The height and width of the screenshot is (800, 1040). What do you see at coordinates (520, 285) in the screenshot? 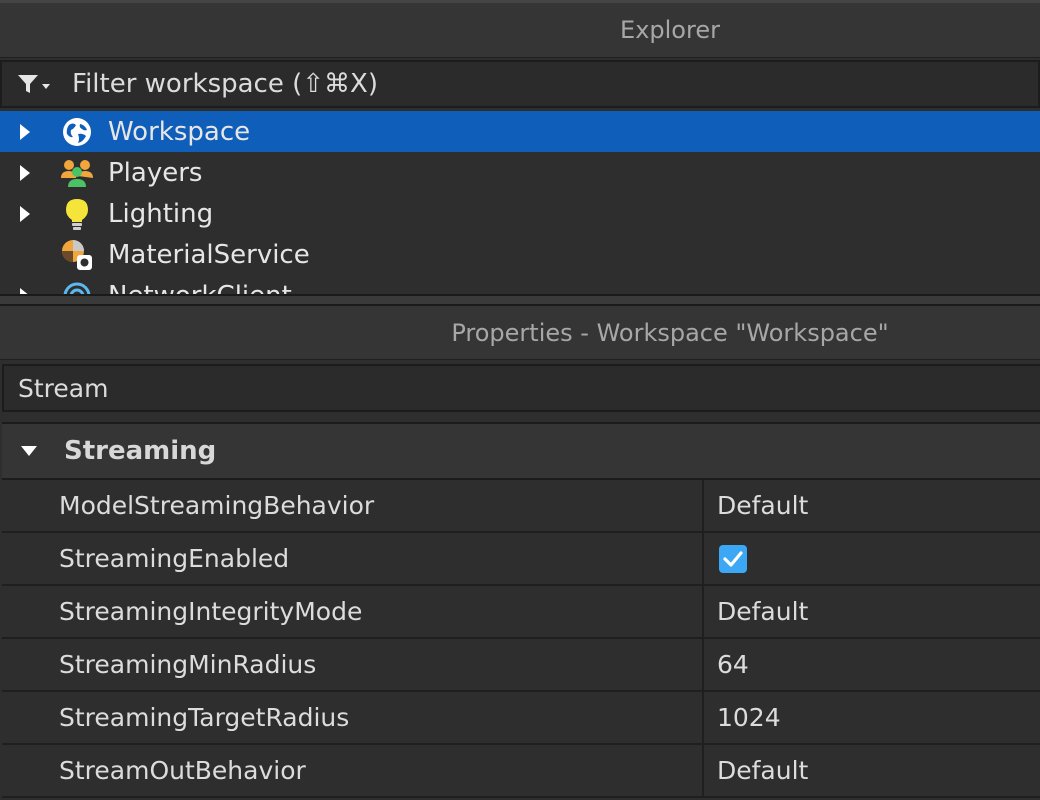
I see `tree-item-networkclient: NetworkClient` at bounding box center [520, 285].